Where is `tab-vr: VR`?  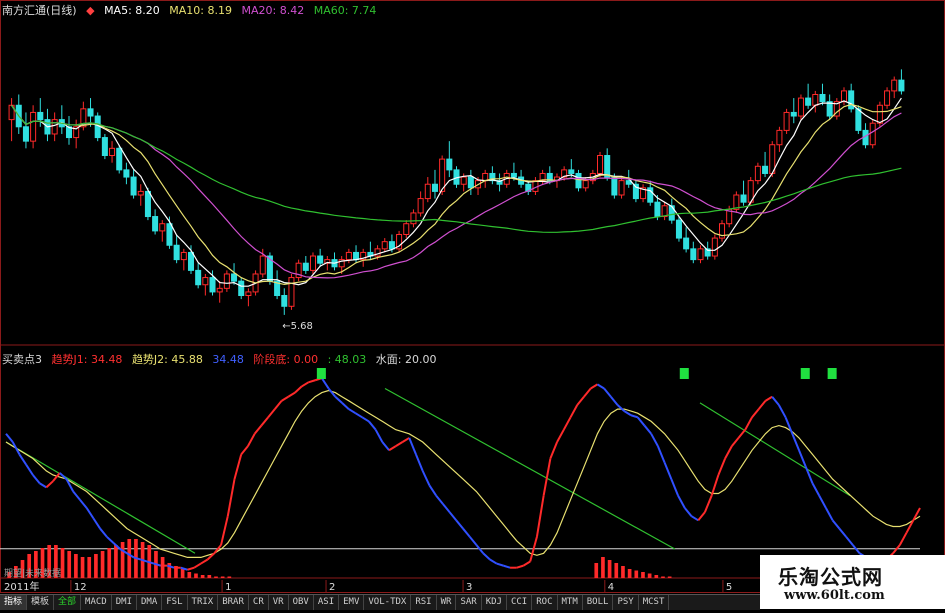 tab-vr: VR is located at coordinates (279, 602).